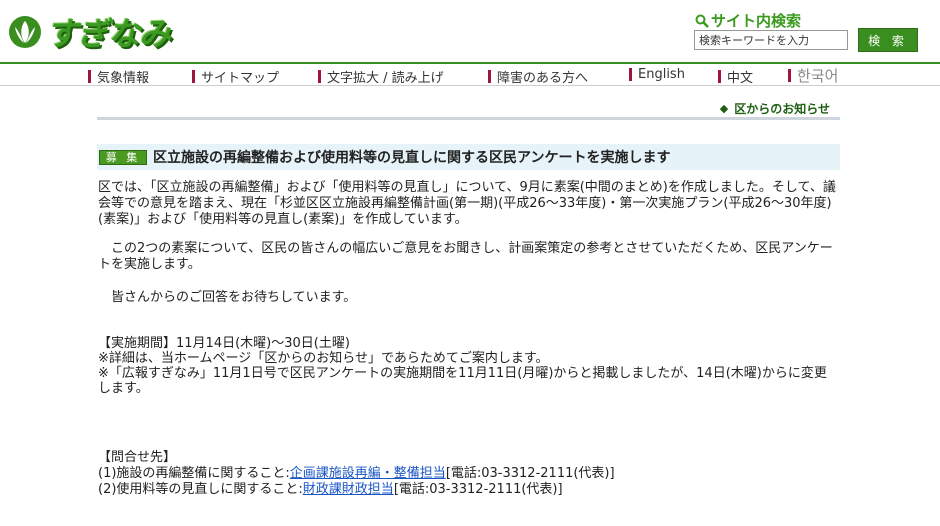 This screenshot has width=940, height=526. What do you see at coordinates (771, 40) in the screenshot?
I see `search-input` at bounding box center [771, 40].